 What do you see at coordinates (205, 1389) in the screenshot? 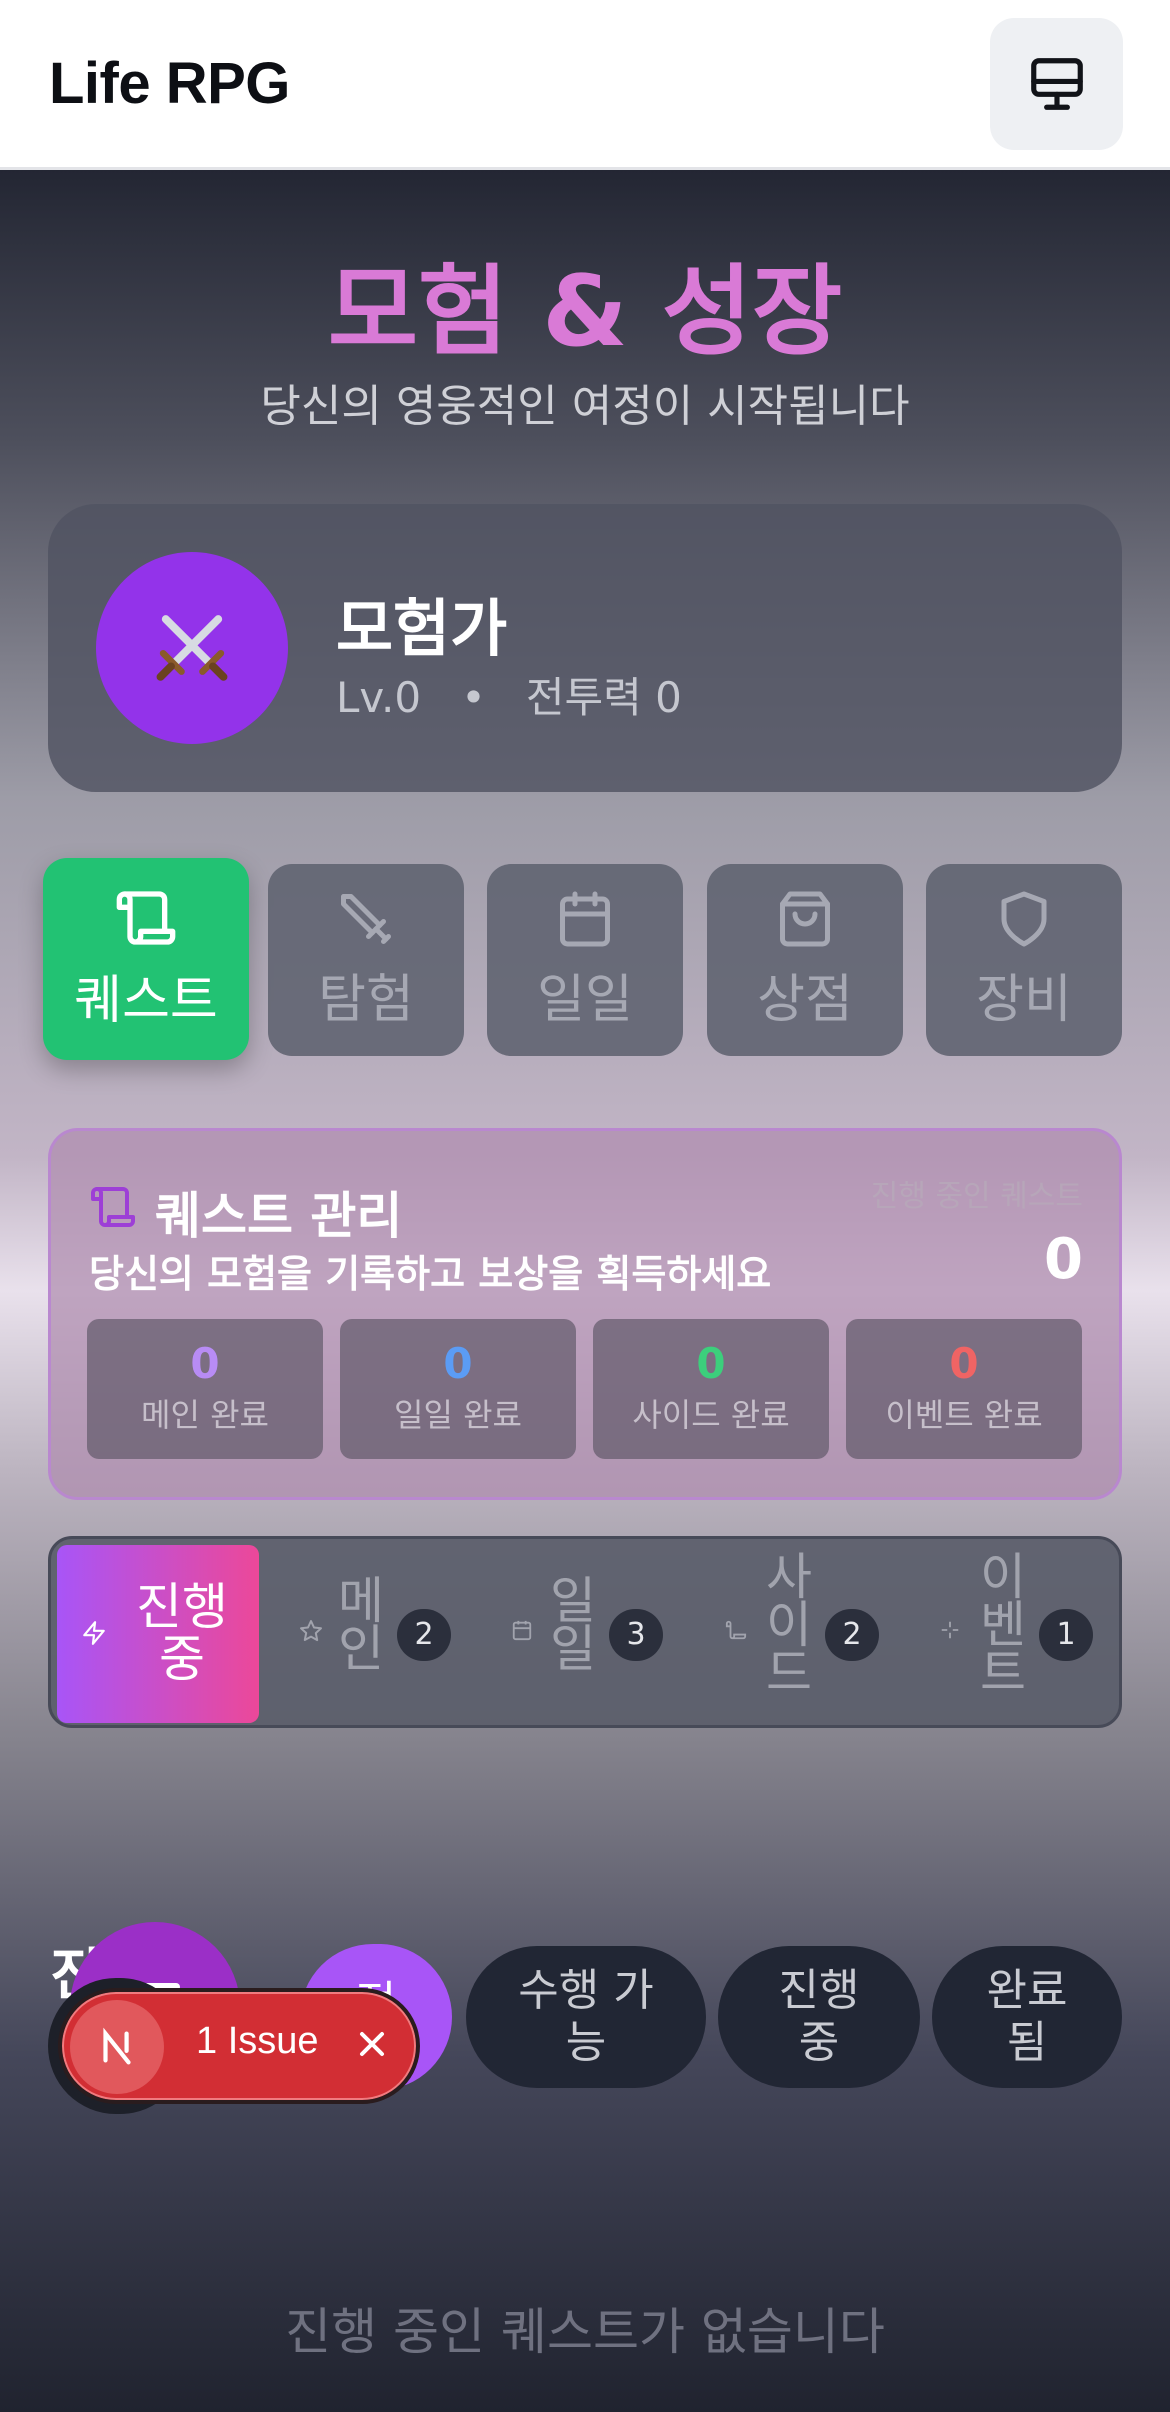
I see `stat-main-completed: 0 메인 완료` at bounding box center [205, 1389].